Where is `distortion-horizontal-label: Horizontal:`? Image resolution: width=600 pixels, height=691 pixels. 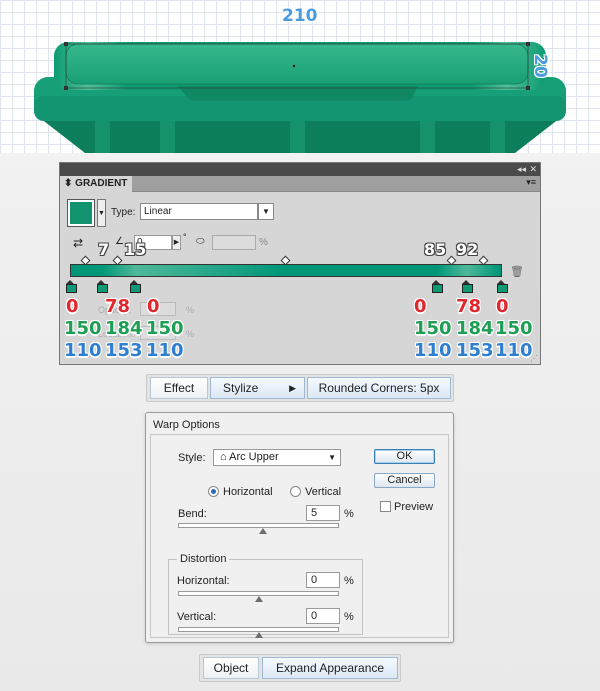 distortion-horizontal-label: Horizontal: is located at coordinates (203, 581).